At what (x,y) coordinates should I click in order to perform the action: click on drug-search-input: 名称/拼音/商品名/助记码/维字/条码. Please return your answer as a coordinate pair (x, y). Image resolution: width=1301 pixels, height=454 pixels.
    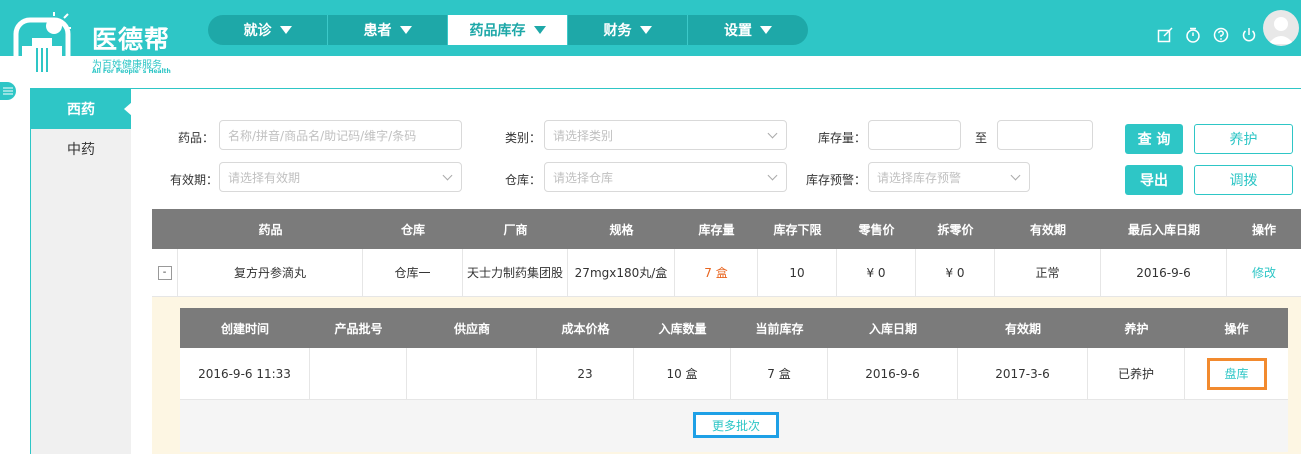
    Looking at the image, I should click on (340, 135).